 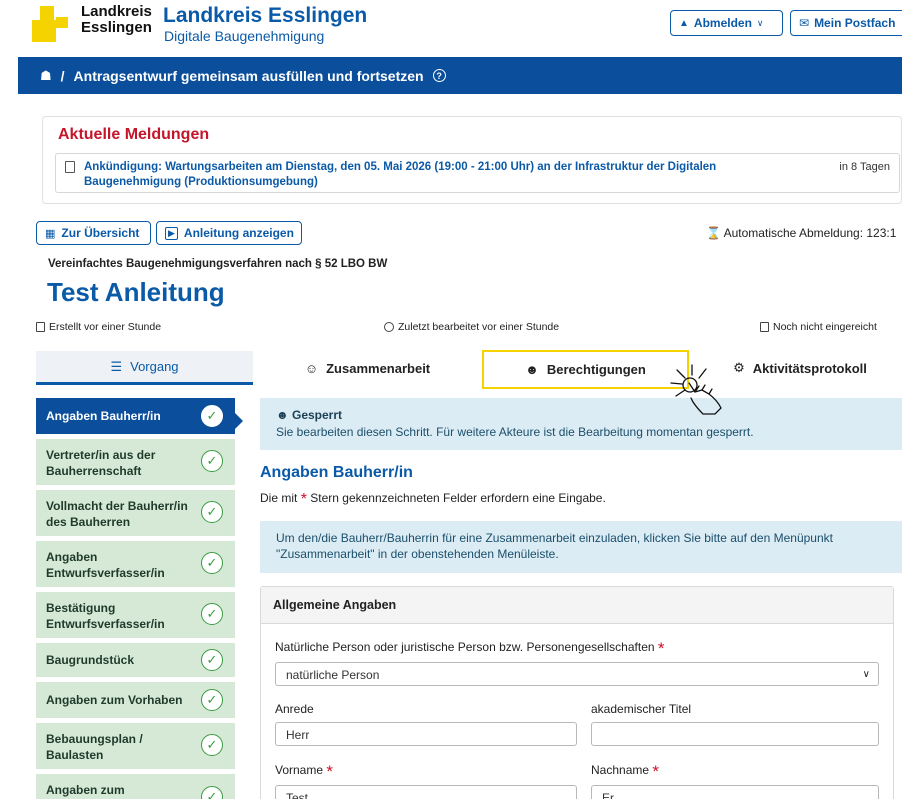 I want to click on overview-button: ▦ Zur Übersicht, so click(x=93, y=233).